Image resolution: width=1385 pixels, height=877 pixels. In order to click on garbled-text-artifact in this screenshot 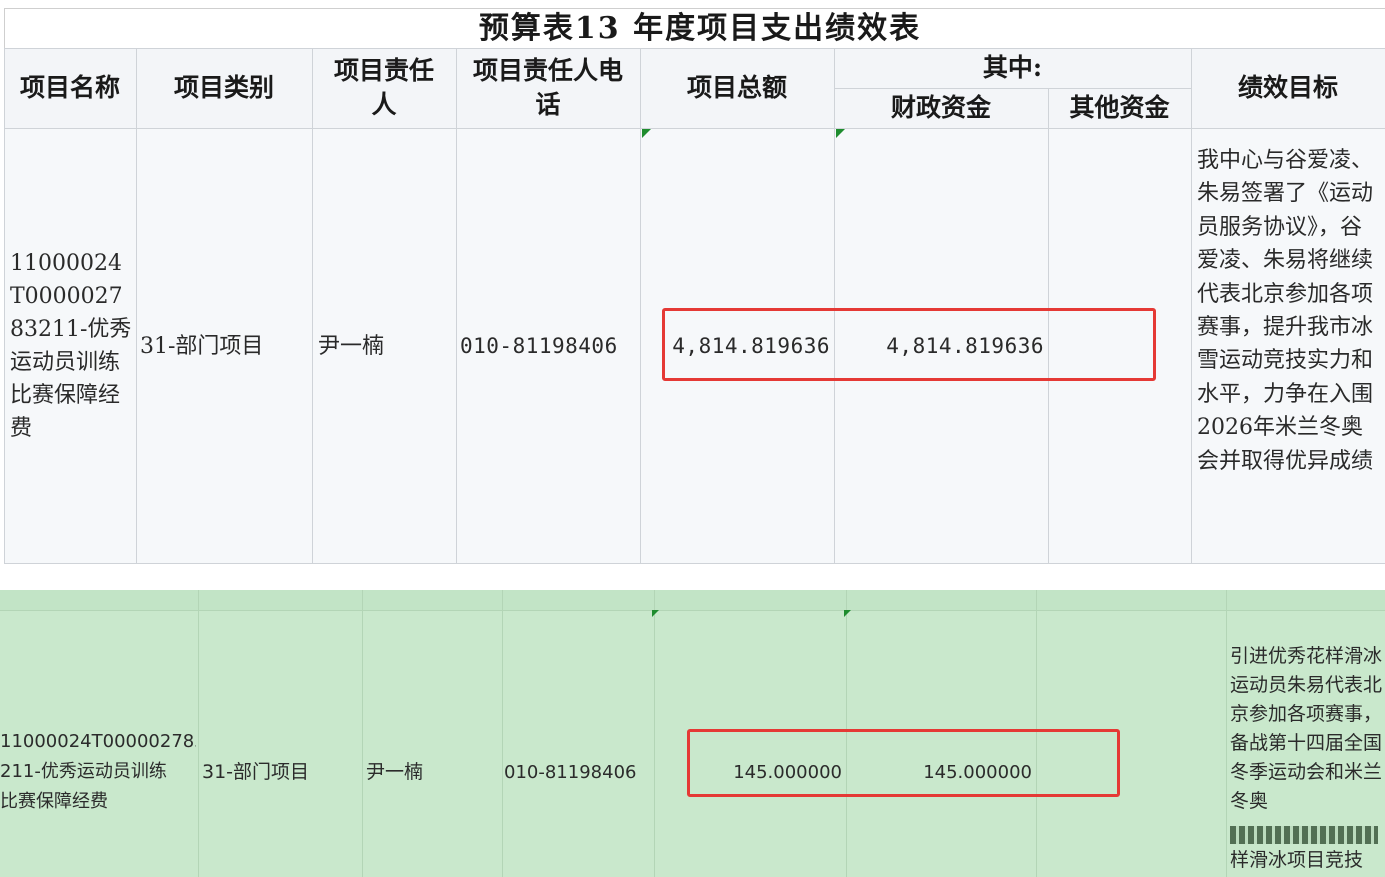, I will do `click(1304, 835)`.